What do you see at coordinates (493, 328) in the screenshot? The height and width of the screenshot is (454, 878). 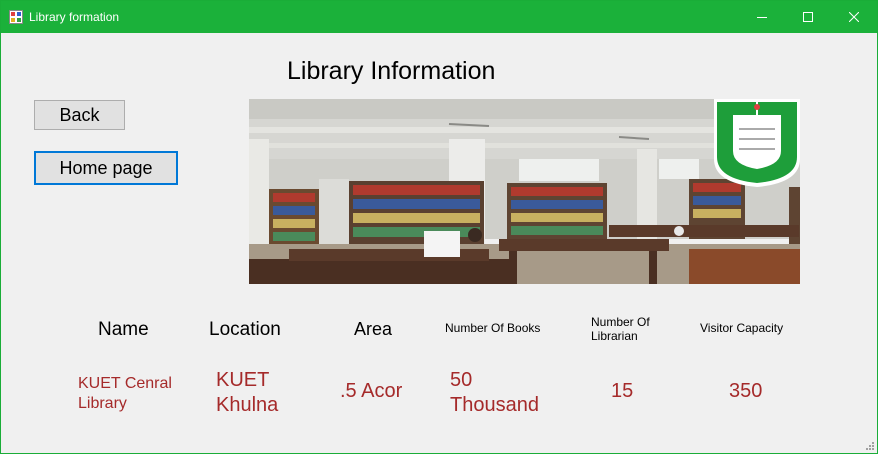 I see `header-number-of-books: Number Of Books` at bounding box center [493, 328].